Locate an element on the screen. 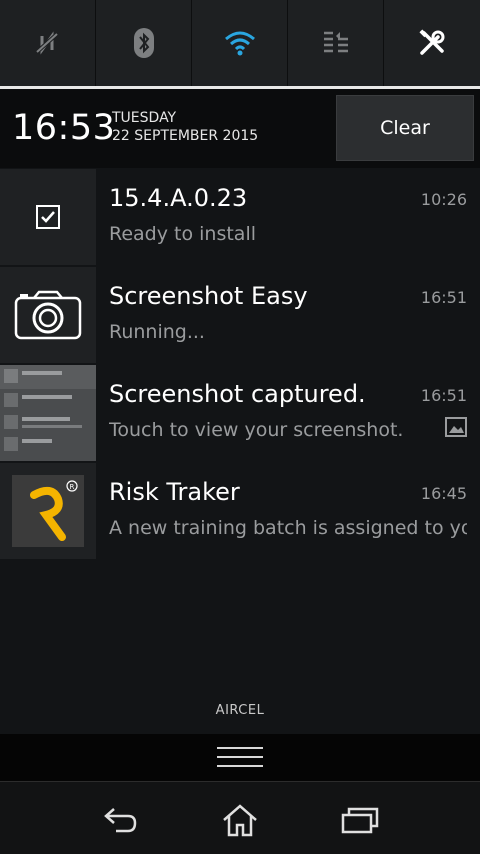 The width and height of the screenshot is (480, 854). home-button is located at coordinates (240, 820).